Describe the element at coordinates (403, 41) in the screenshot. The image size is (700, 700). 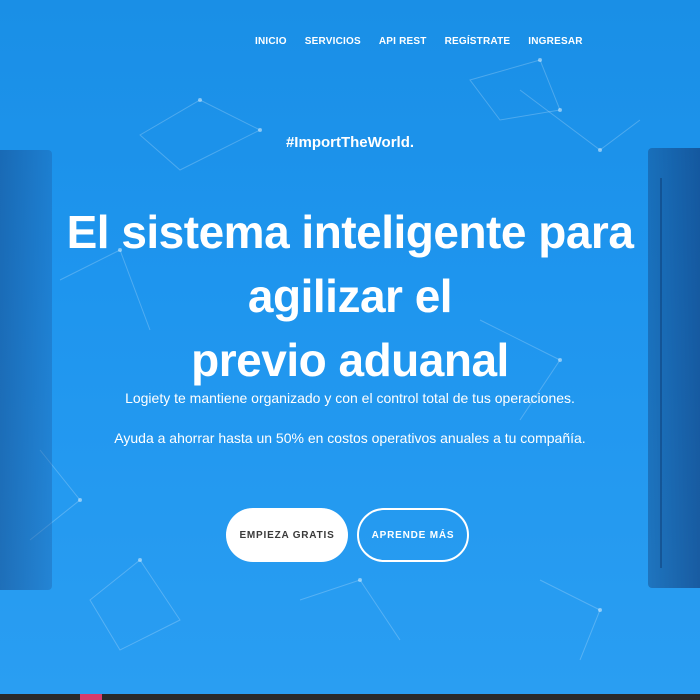
I see `nav-link-api-rest: API REST` at that location.